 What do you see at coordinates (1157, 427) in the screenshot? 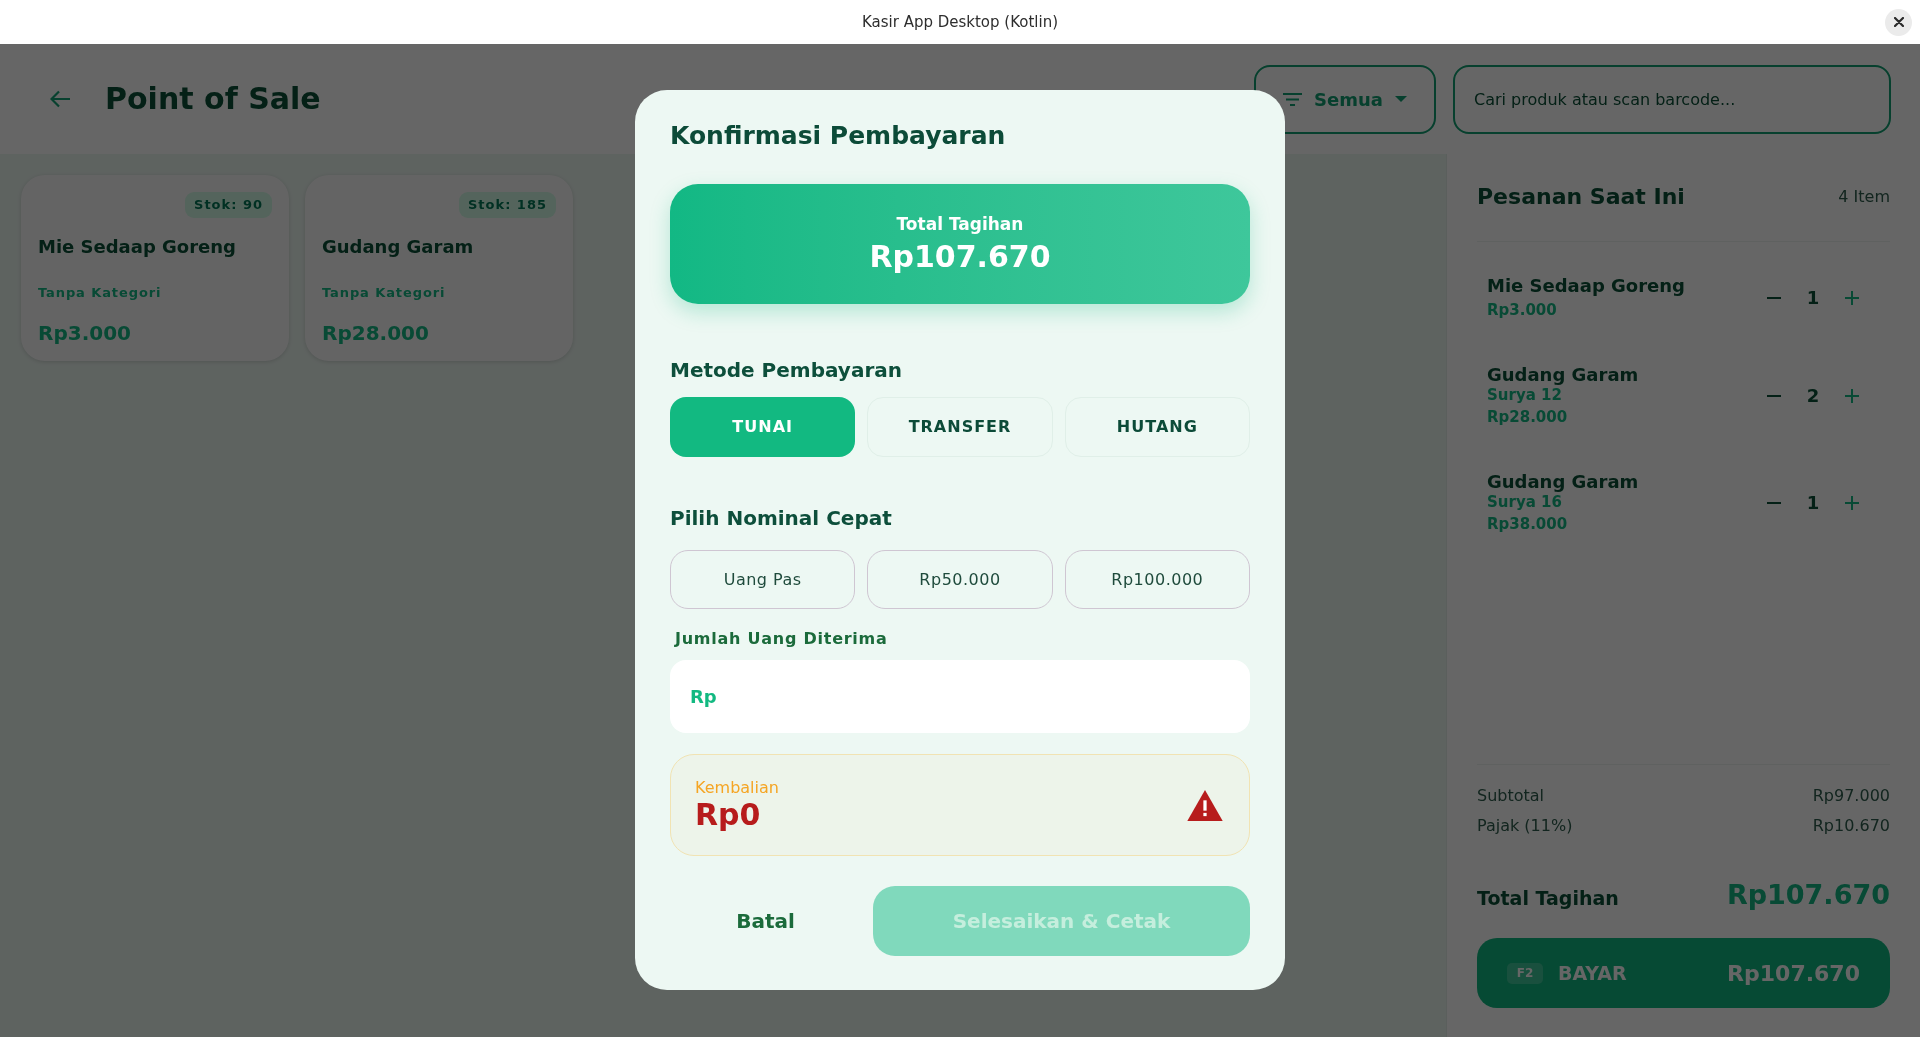
I see `payment-method-tab: HUTANG` at bounding box center [1157, 427].